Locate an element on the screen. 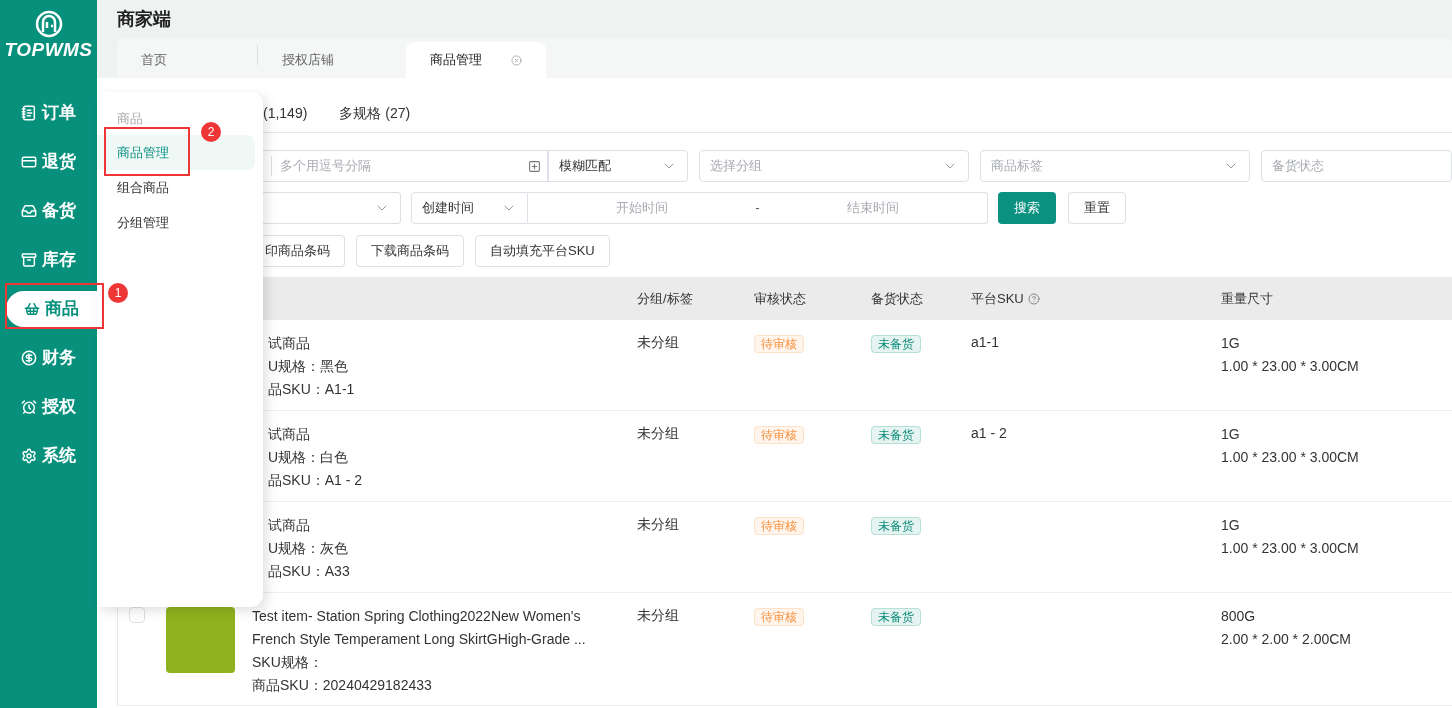  product-info-text: 品SKU：A1 - 2 is located at coordinates (316, 480).